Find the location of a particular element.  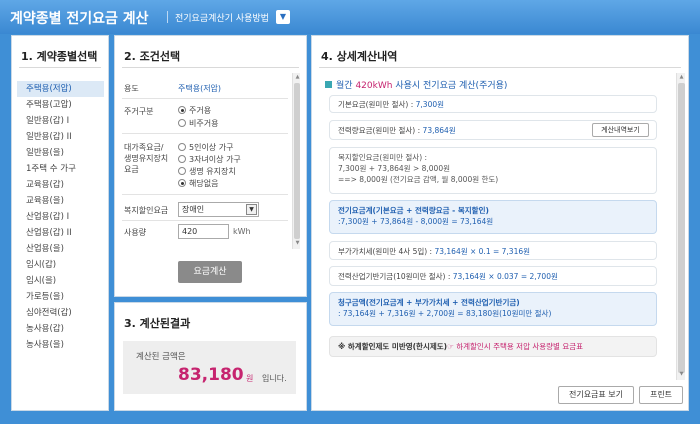

panel-title: 2. 조건선택 is located at coordinates (152, 56).